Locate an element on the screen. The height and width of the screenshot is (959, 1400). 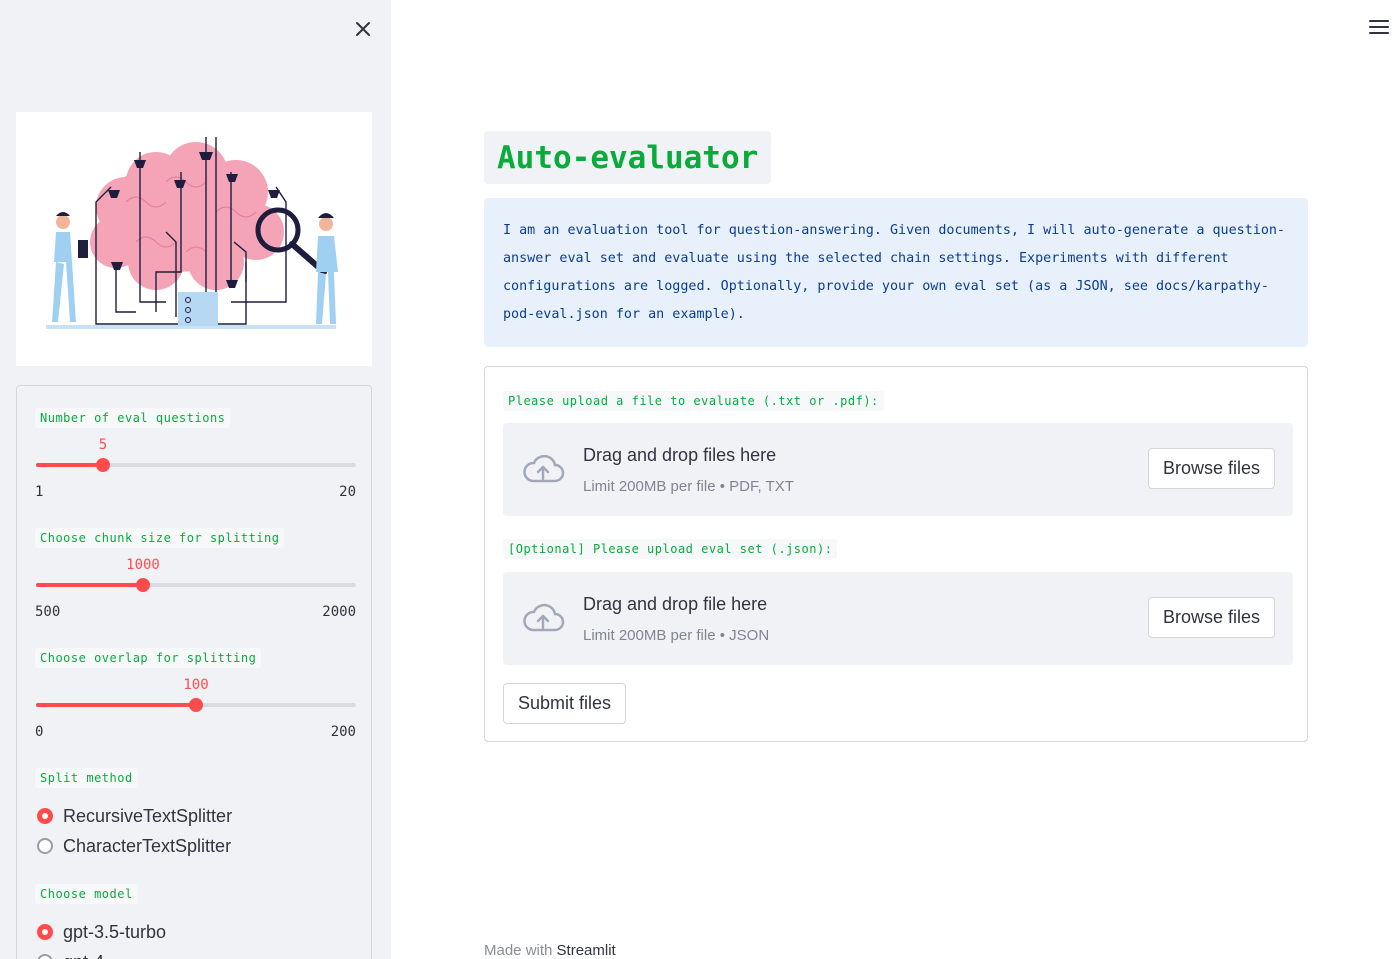
slider-min: 500 is located at coordinates (48, 612).